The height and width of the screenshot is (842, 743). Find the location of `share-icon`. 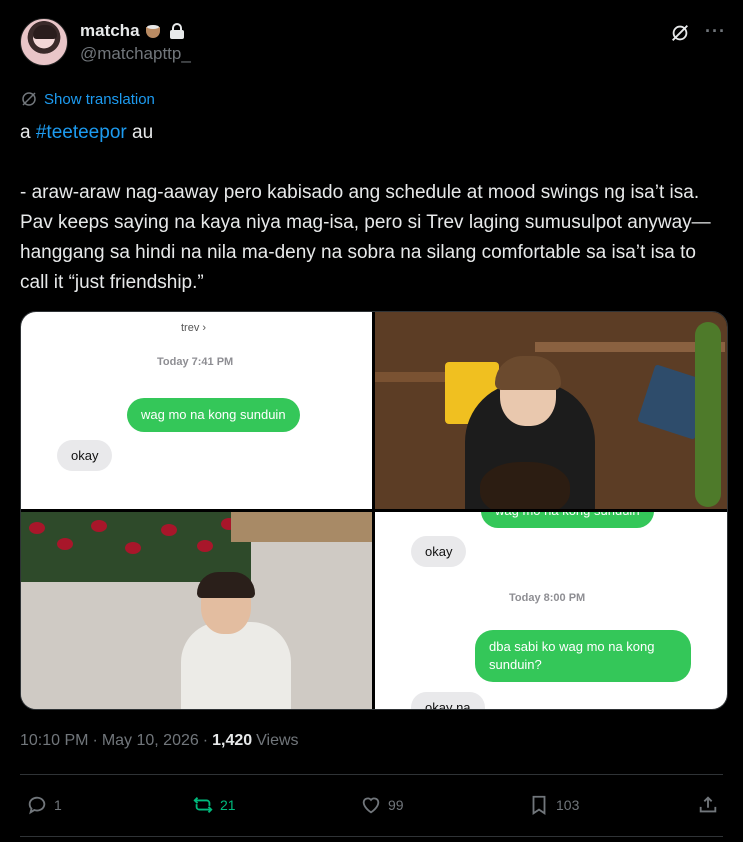

share-icon is located at coordinates (708, 804).